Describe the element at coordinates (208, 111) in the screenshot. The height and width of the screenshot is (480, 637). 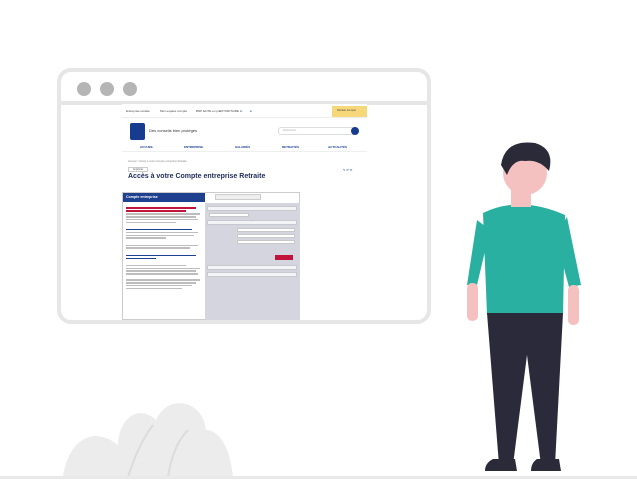
I see `top-nav-link: BNP ELITE en pro` at that location.